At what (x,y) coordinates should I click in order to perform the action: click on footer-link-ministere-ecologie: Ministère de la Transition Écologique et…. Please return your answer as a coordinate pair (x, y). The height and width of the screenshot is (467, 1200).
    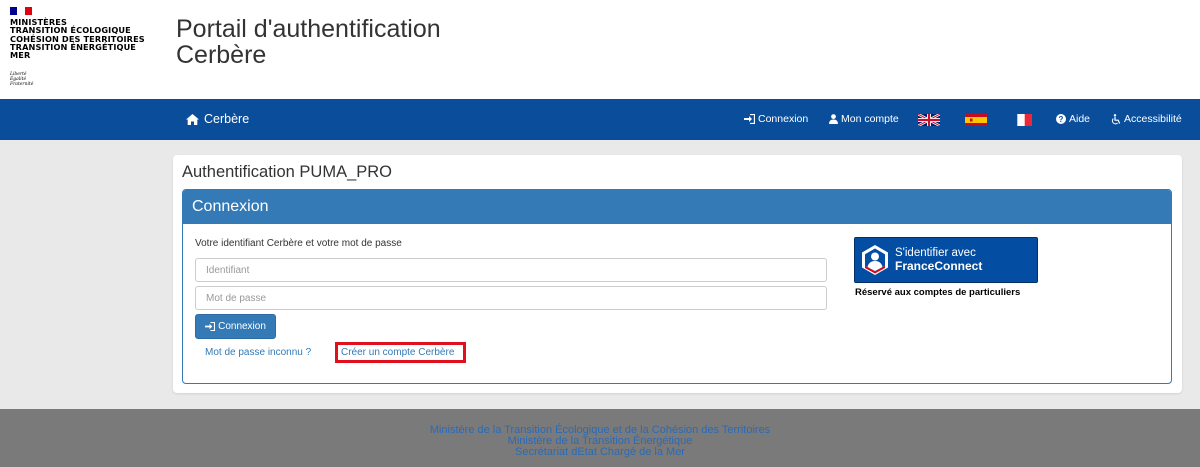
    Looking at the image, I should click on (600, 430).